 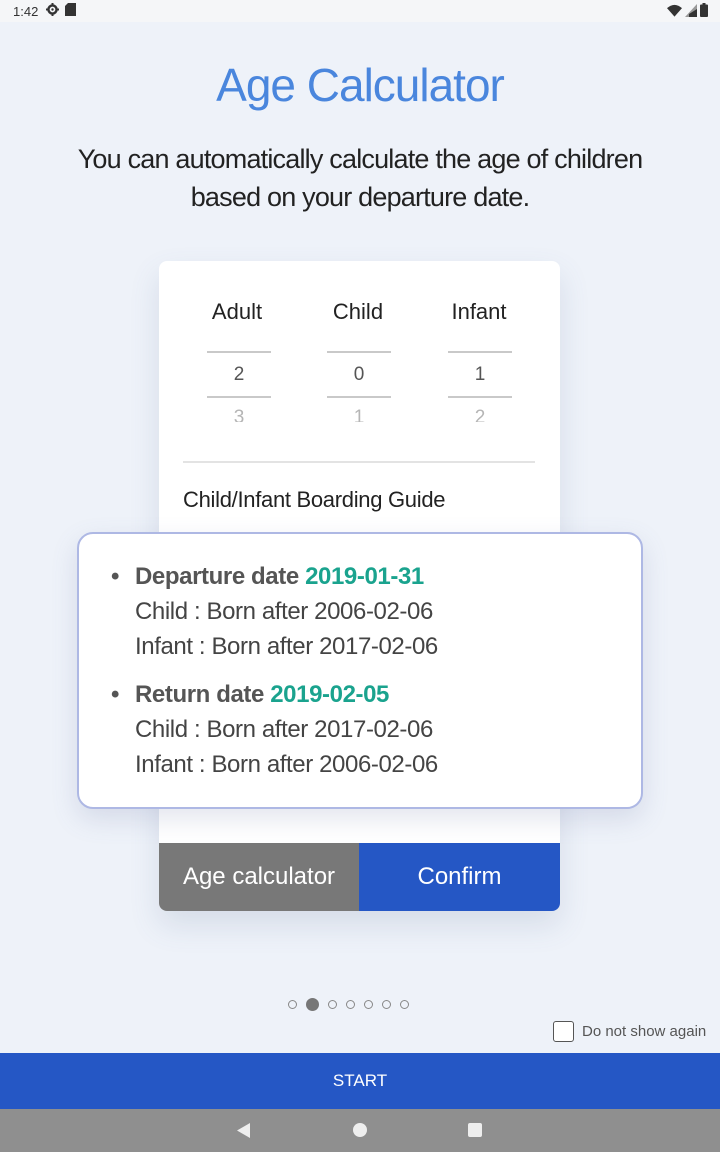 What do you see at coordinates (286, 646) in the screenshot?
I see `departure-infant-rule: Infant : Born after 2017-02-06` at bounding box center [286, 646].